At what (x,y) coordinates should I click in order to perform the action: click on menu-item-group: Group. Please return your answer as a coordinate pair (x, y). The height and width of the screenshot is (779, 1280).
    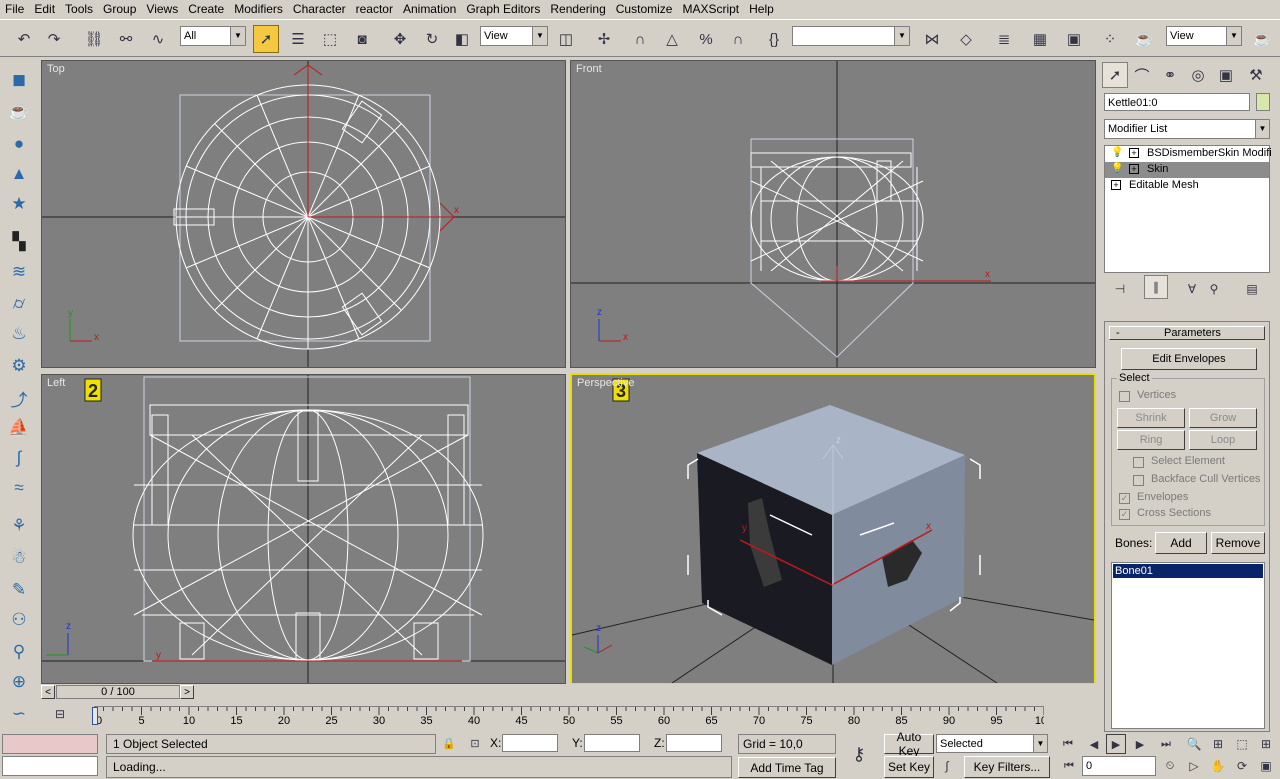
    Looking at the image, I should click on (119, 9).